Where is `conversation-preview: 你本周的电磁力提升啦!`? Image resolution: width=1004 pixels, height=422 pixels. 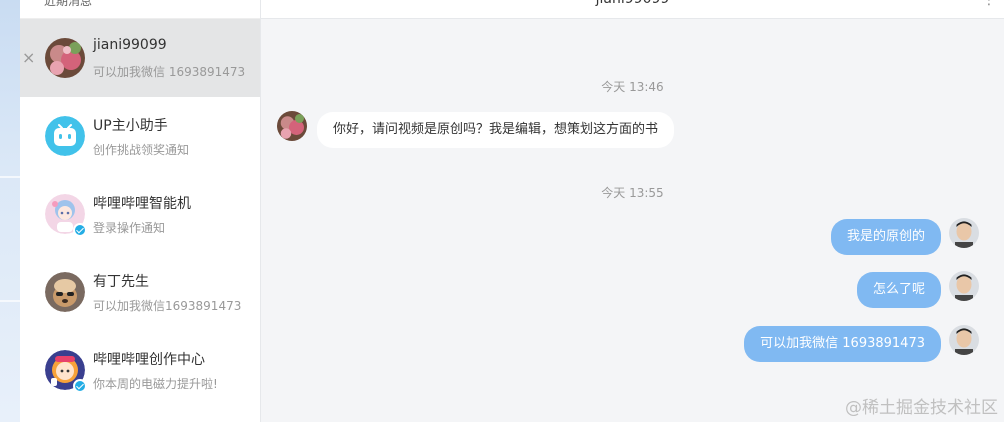
conversation-preview: 你本周的电磁力提升啦! is located at coordinates (155, 384).